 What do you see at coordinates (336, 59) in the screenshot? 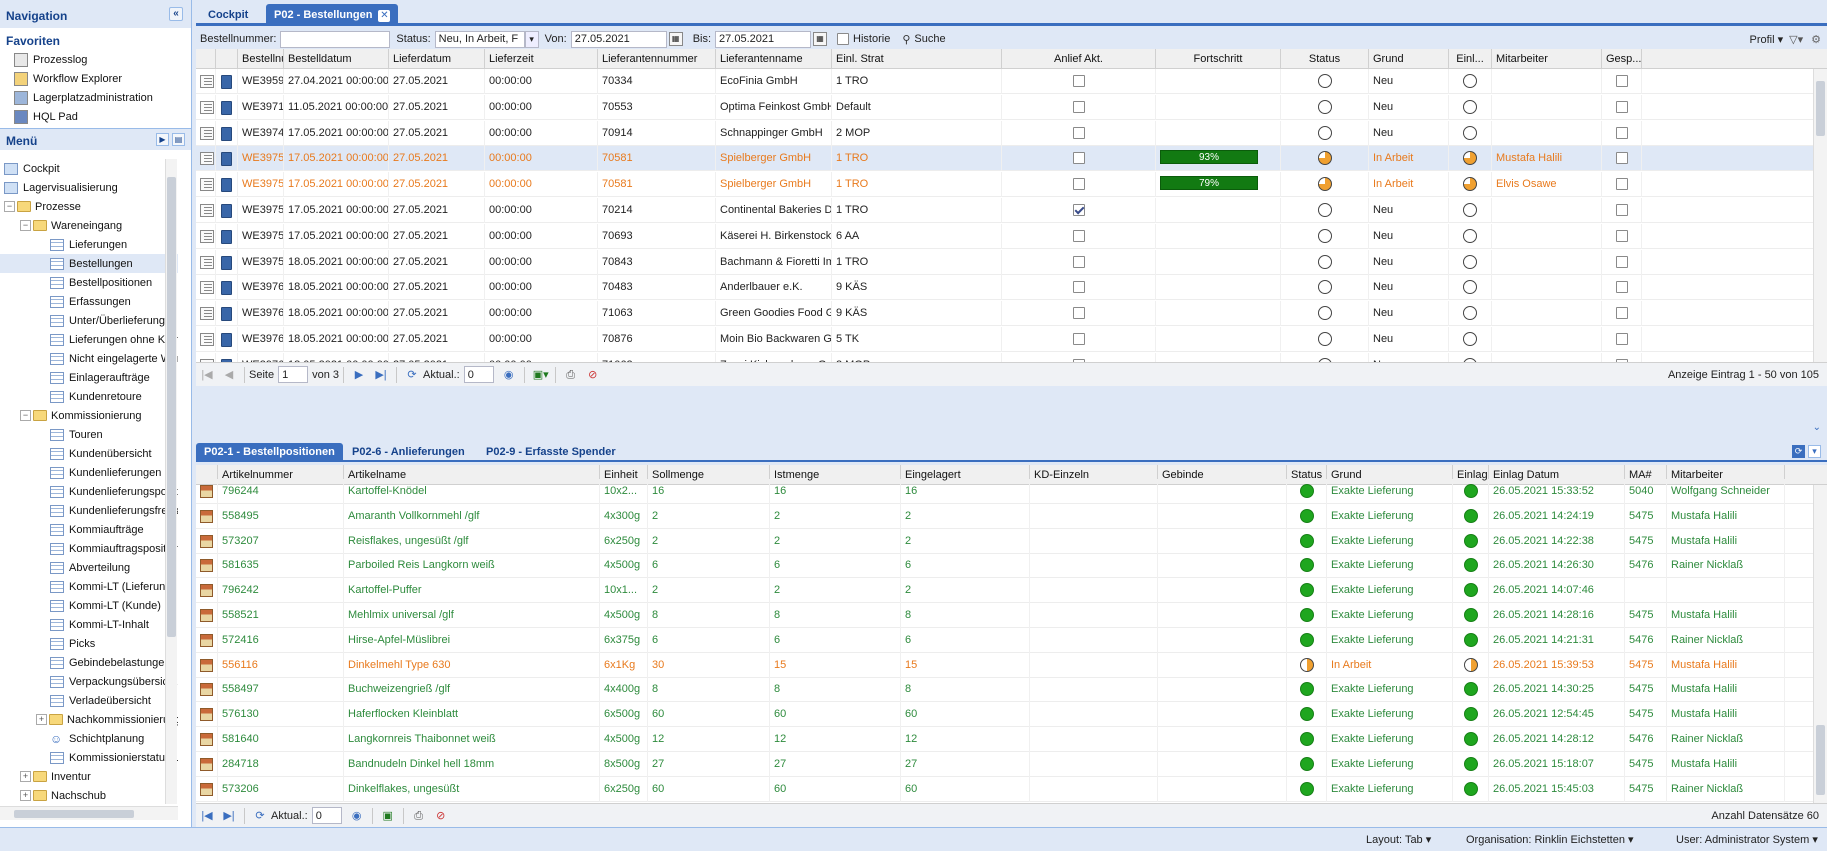
I see `column-header: Bestelldatum` at bounding box center [336, 59].